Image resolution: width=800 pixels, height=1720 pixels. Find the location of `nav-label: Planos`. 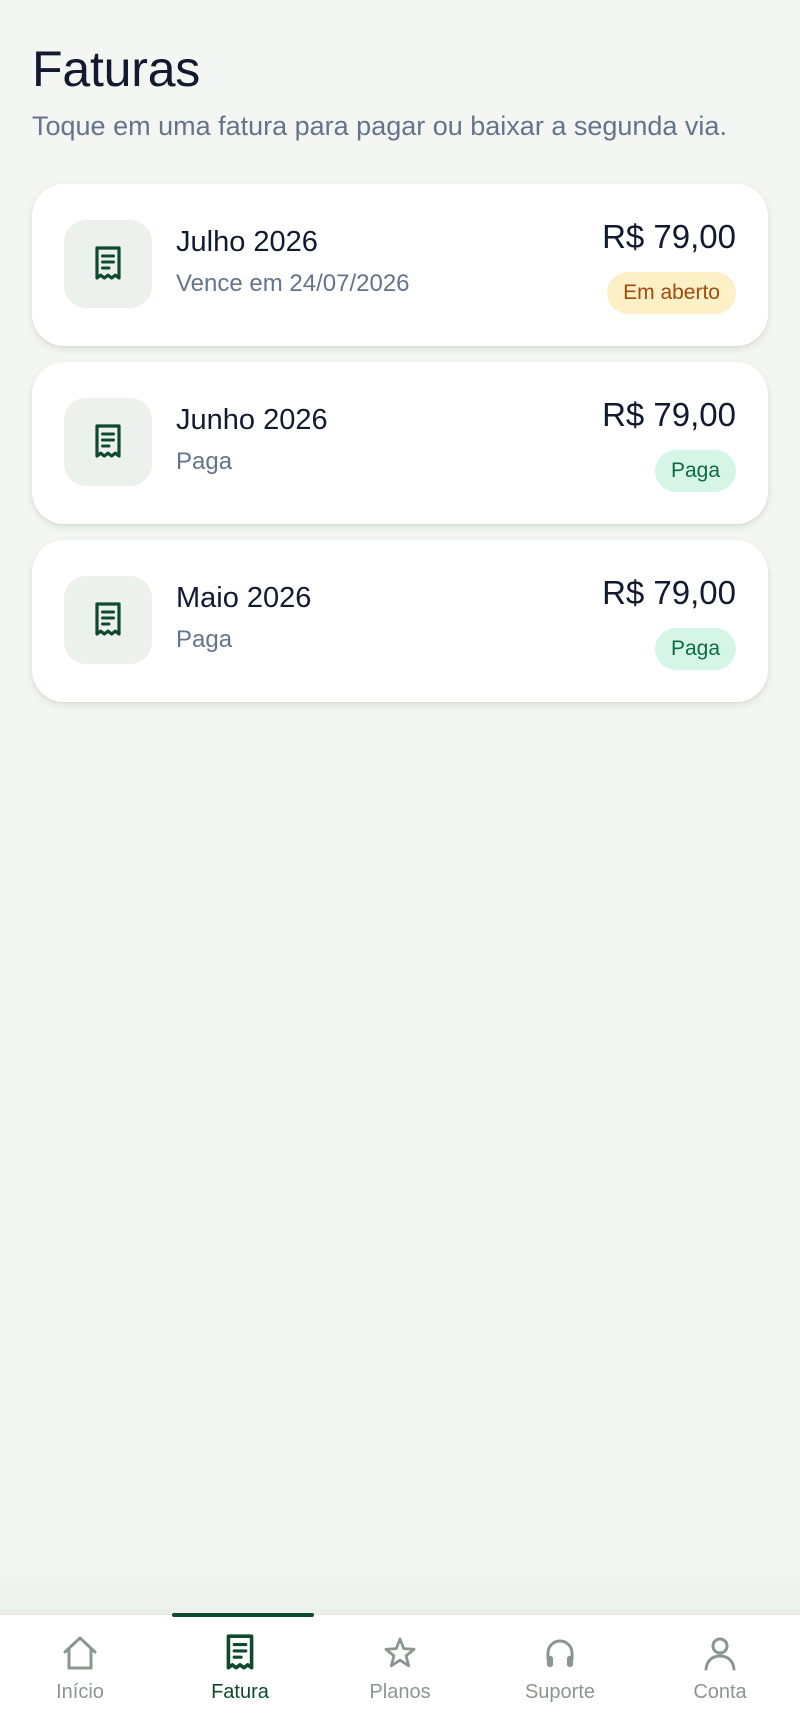

nav-label: Planos is located at coordinates (400, 1692).